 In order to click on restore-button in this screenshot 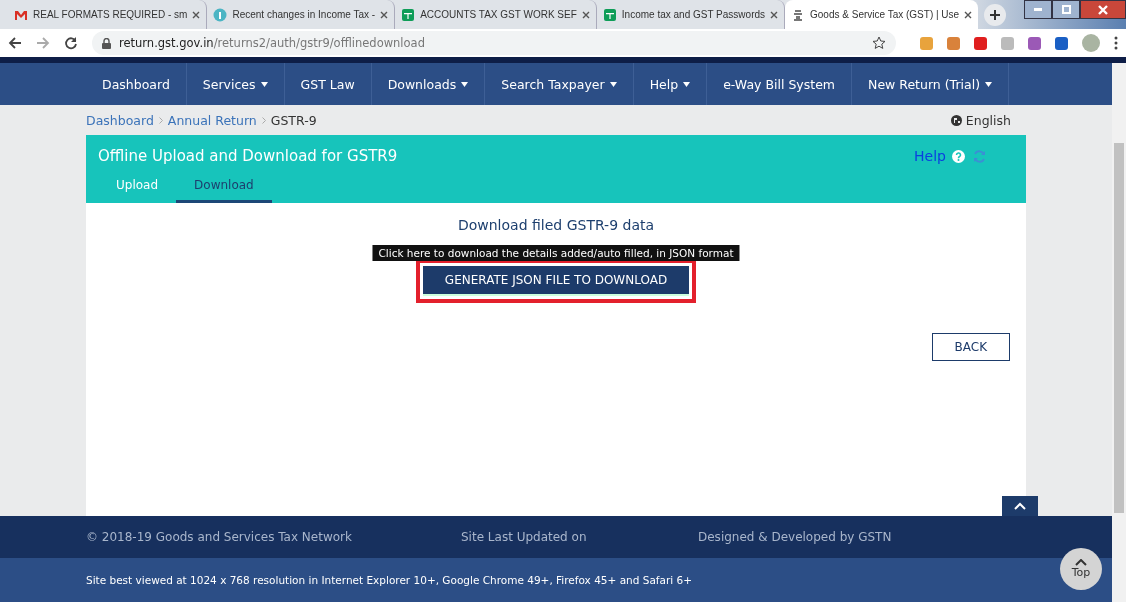, I will do `click(1066, 9)`.